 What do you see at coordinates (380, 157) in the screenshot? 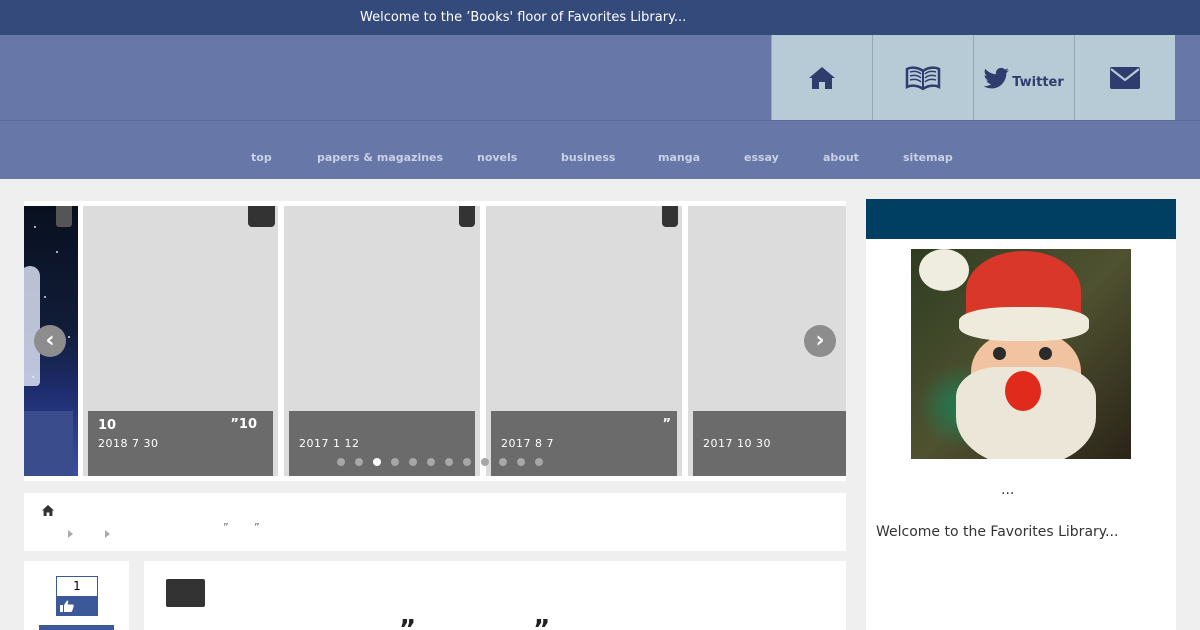
I see `nav-item-papers-magazines: papers & magazines` at bounding box center [380, 157].